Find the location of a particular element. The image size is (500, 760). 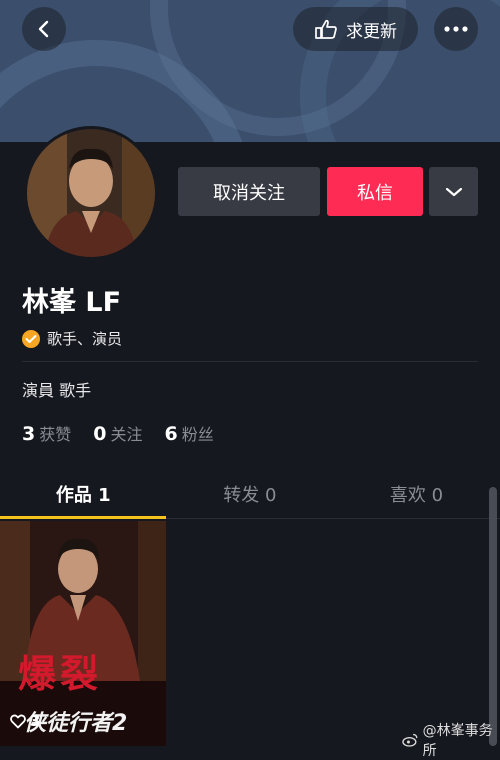

message-button: 私信 is located at coordinates (375, 191).